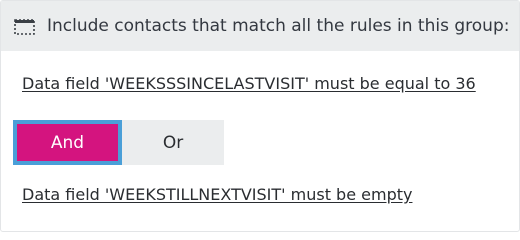  I want to click on and-button: And, so click(67, 142).